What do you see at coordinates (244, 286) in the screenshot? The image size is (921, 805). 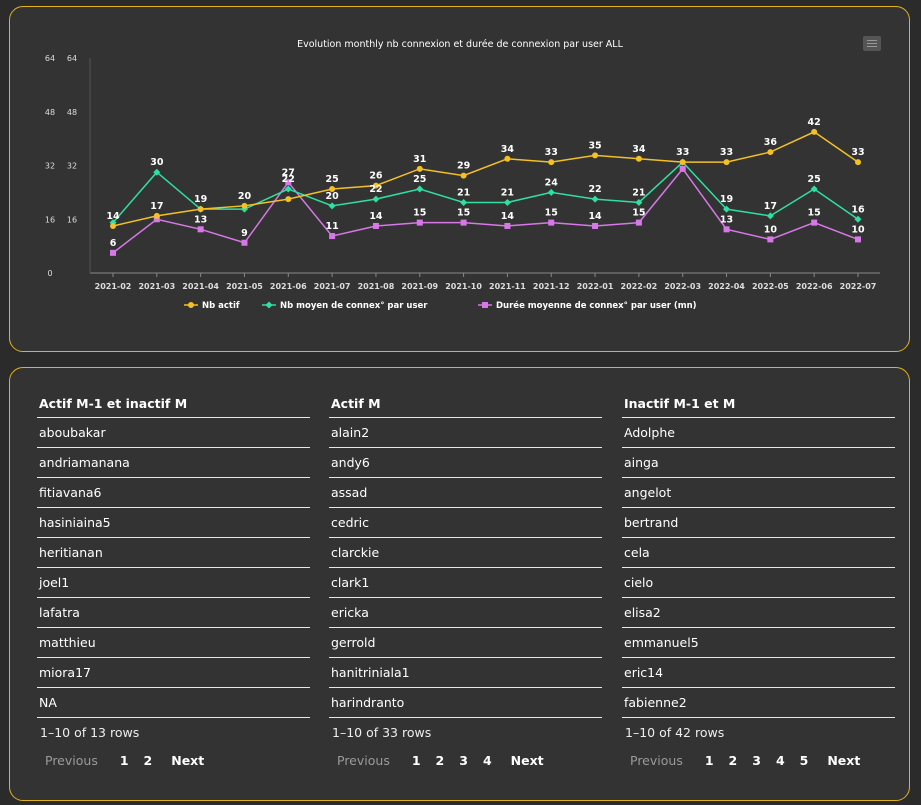 I see `x-tick-label: 2021-05` at bounding box center [244, 286].